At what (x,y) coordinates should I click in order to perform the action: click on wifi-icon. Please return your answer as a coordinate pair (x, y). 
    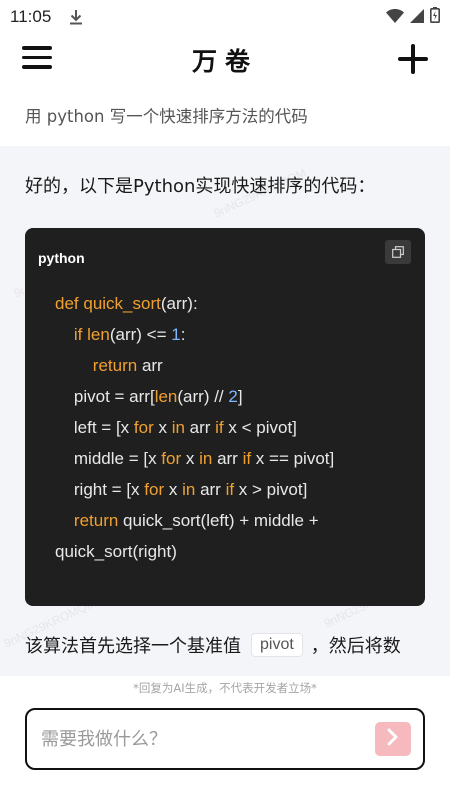
    Looking at the image, I should click on (395, 17).